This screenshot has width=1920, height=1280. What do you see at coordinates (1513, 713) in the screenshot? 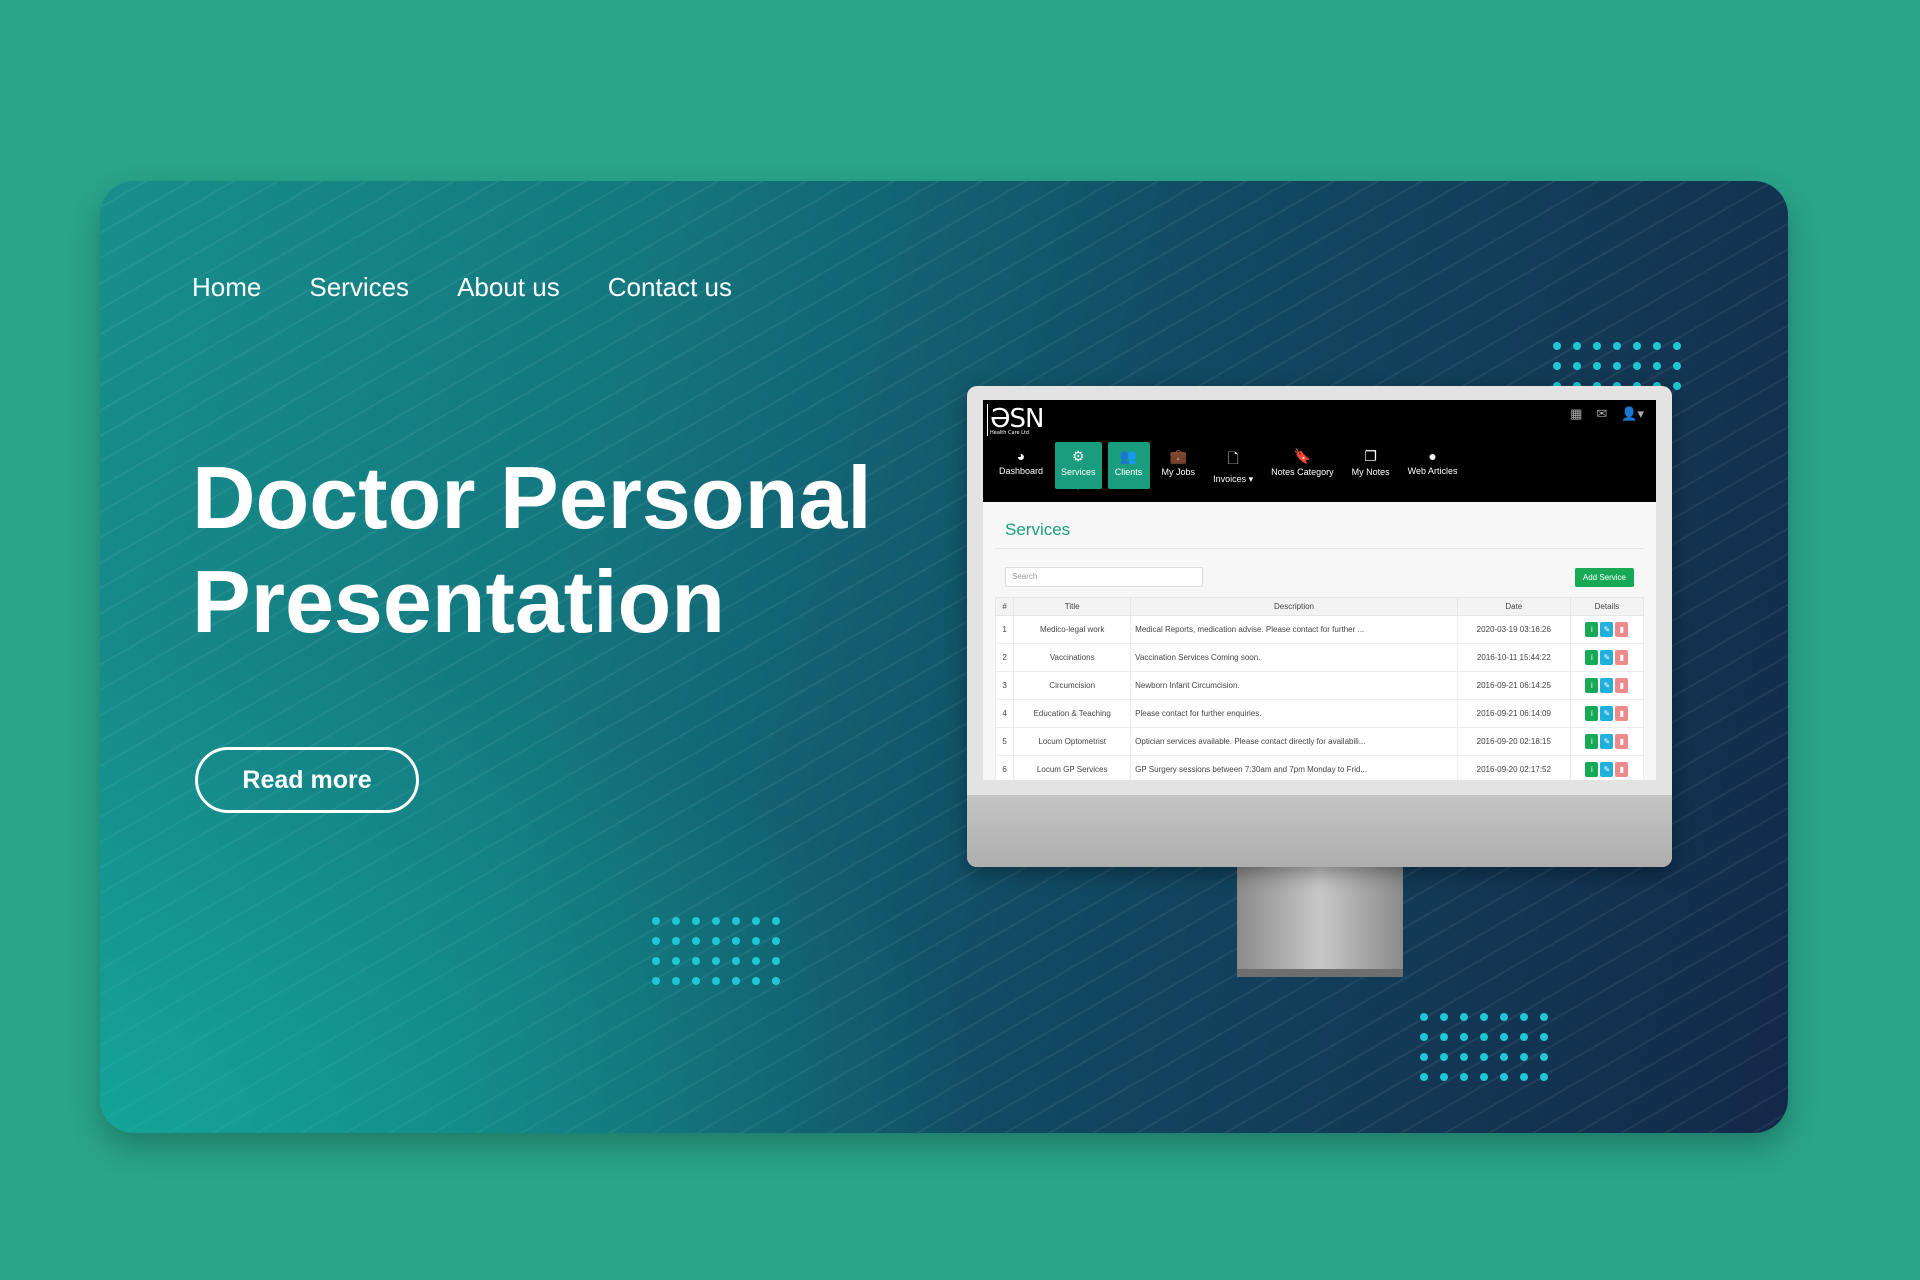
I see `row-date: 2016-09-21 06:14:09` at bounding box center [1513, 713].